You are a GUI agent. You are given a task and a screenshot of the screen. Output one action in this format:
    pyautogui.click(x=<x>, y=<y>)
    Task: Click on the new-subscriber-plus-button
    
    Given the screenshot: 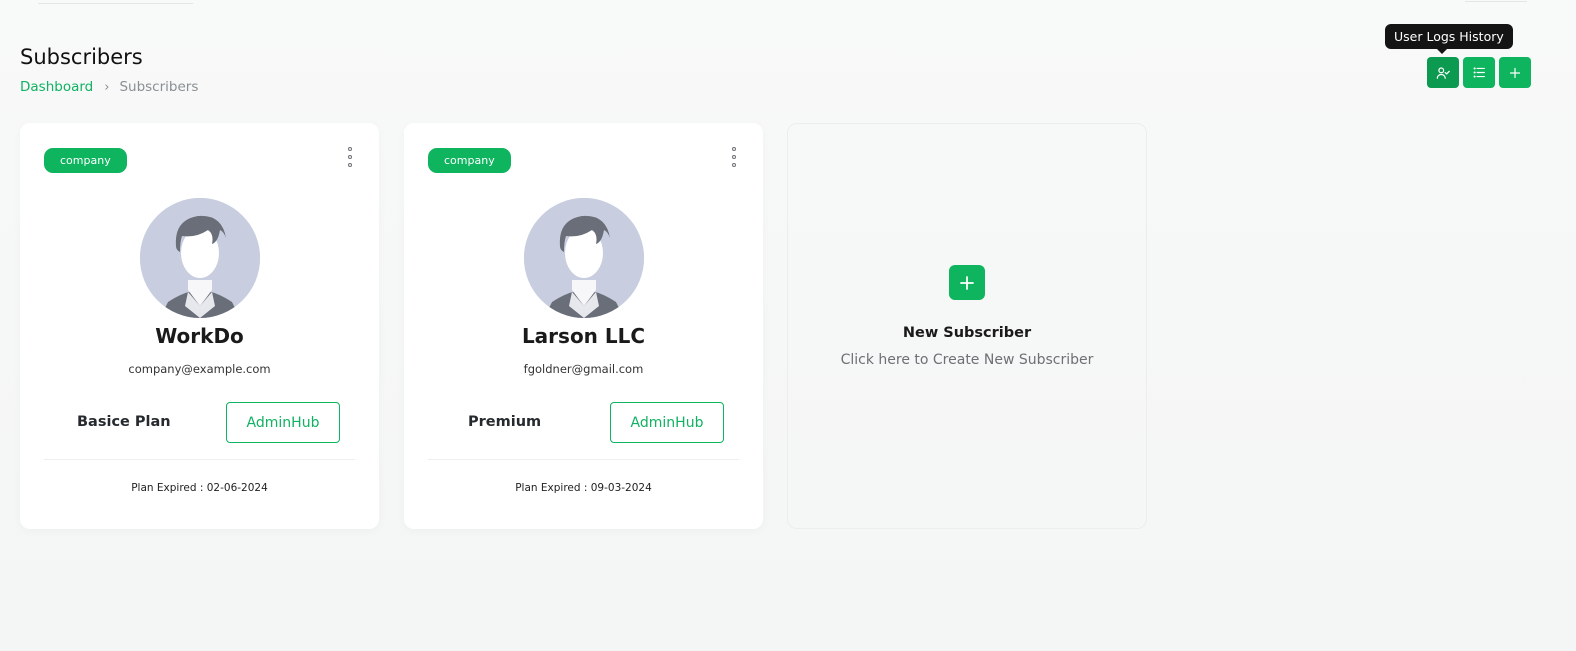 What is the action you would take?
    pyautogui.click(x=967, y=282)
    